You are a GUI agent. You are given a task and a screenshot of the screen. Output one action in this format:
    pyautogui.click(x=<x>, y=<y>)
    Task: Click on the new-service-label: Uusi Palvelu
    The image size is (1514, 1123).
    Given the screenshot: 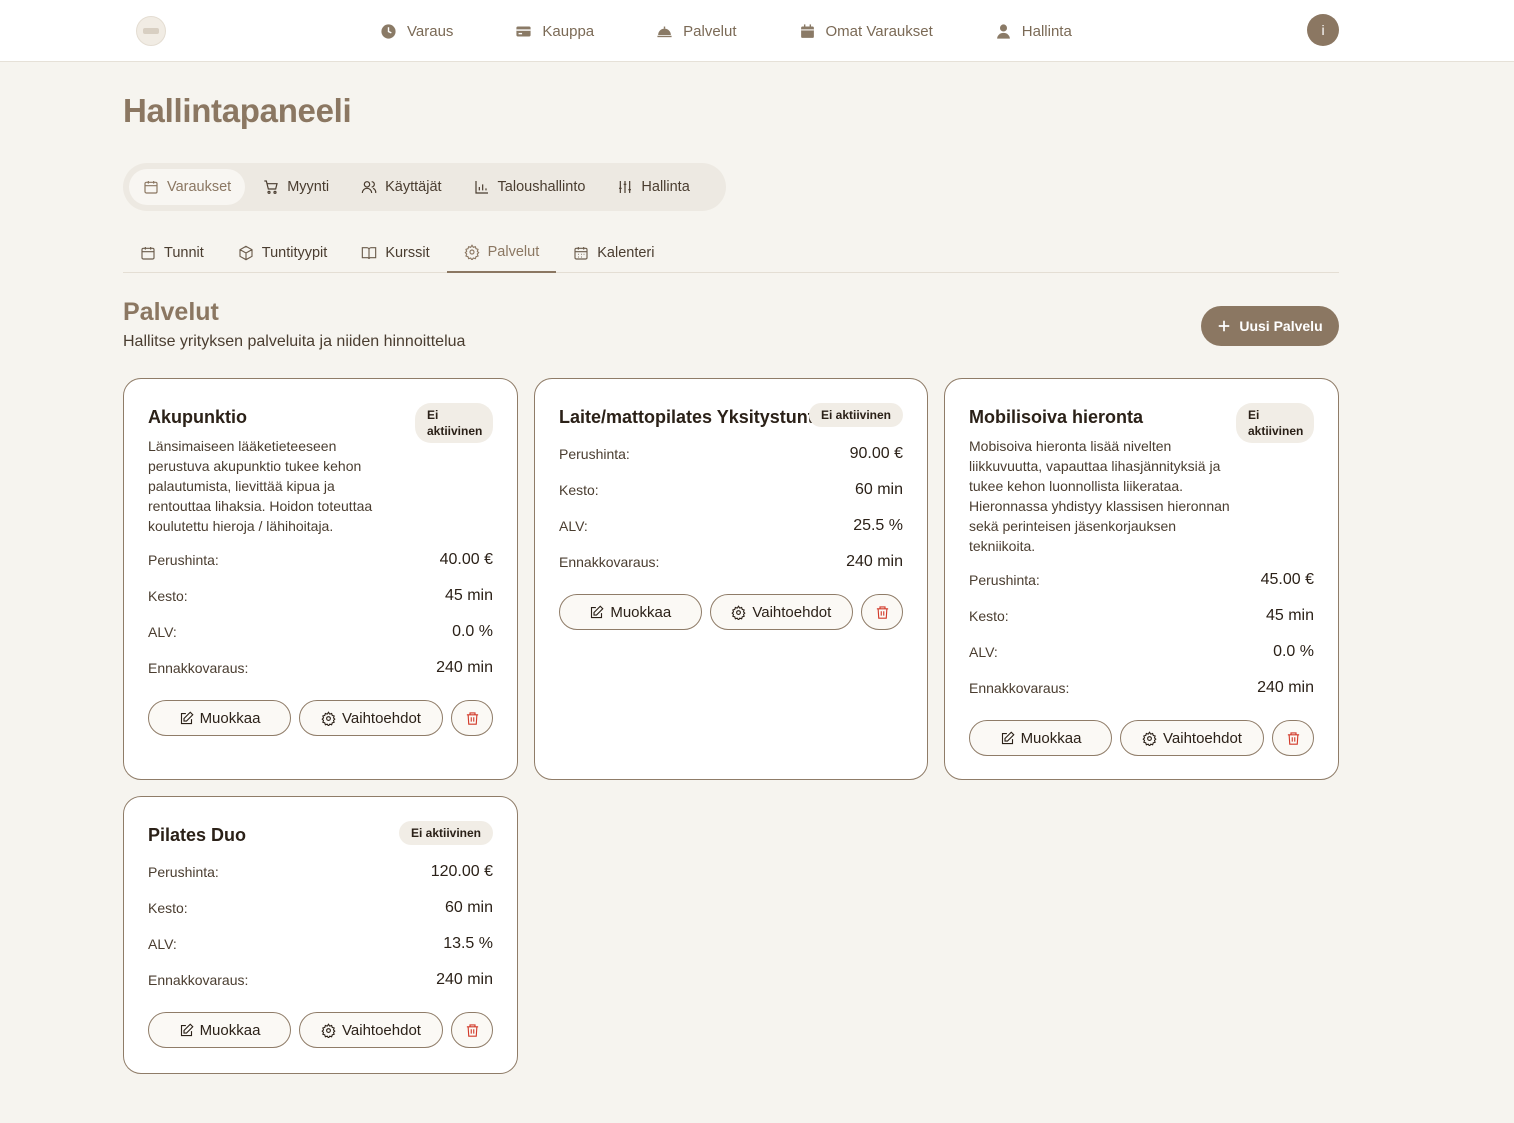 What is the action you would take?
    pyautogui.click(x=1281, y=326)
    